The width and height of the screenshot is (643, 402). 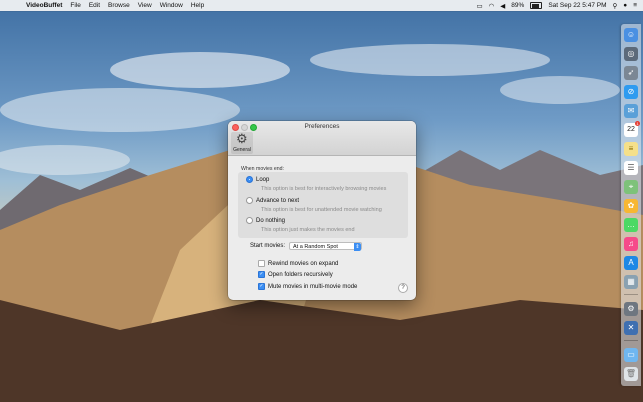 I want to click on safari-icon: ⊘, so click(x=631, y=92).